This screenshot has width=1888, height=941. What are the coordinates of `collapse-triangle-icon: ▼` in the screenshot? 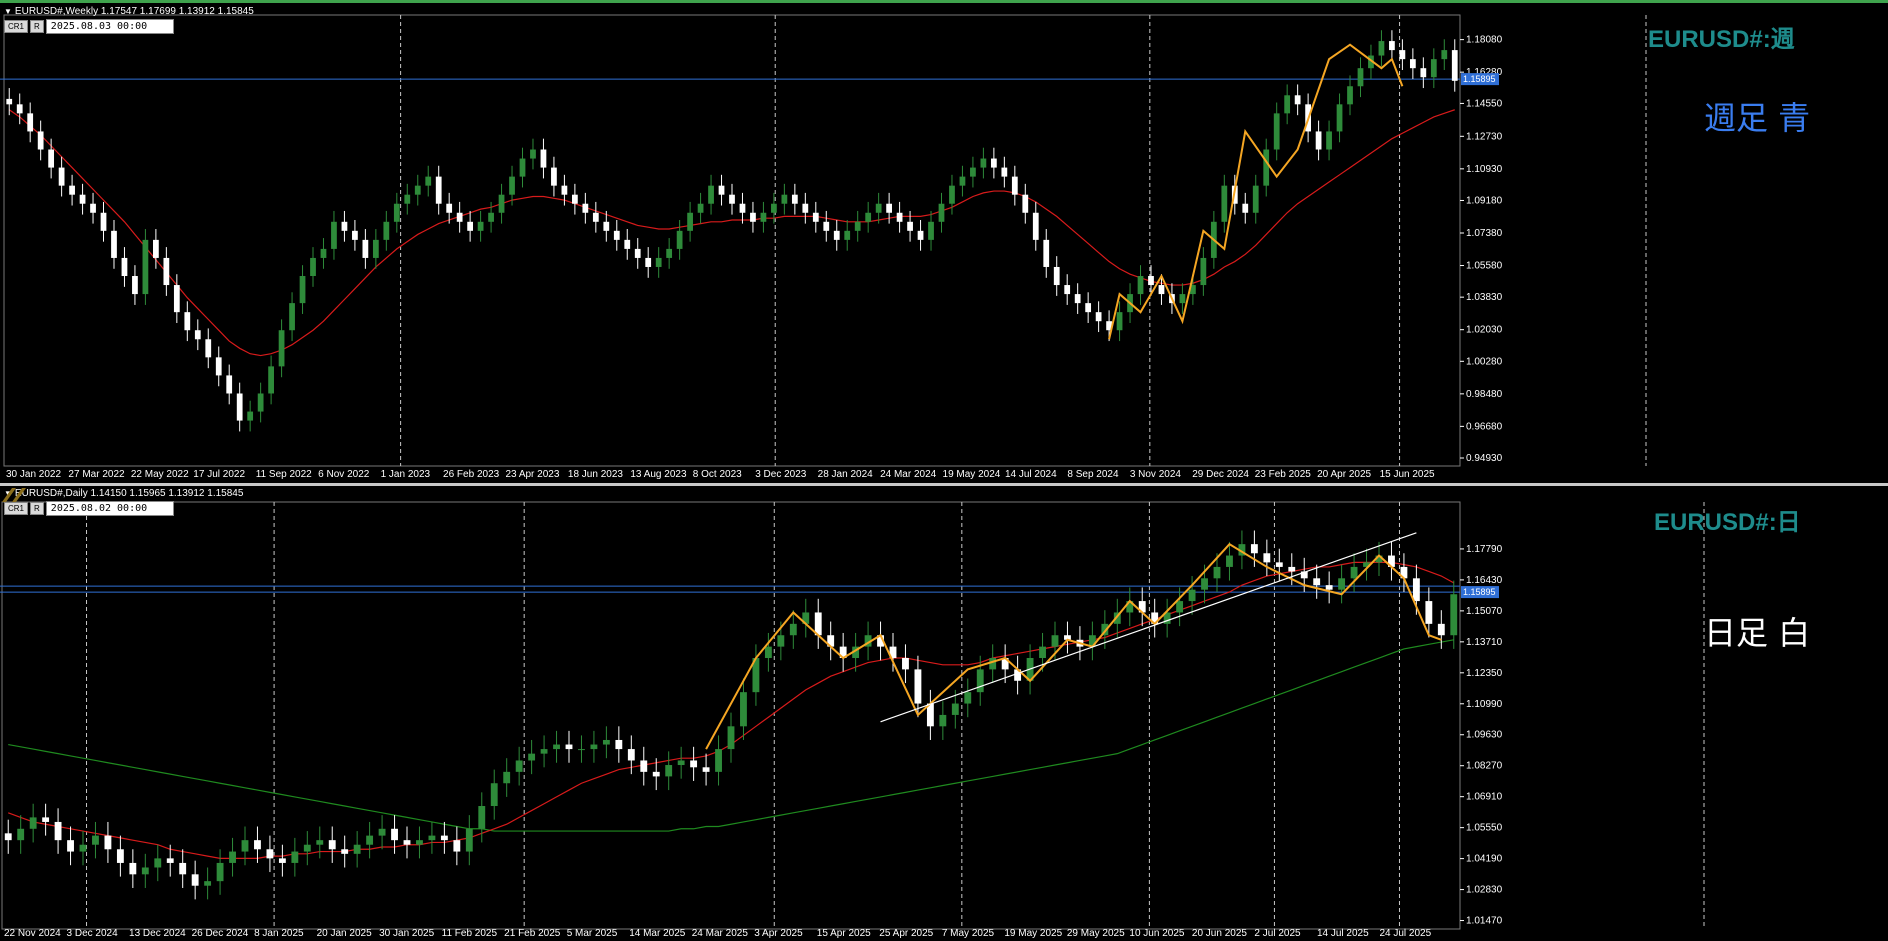 It's located at (8, 11).